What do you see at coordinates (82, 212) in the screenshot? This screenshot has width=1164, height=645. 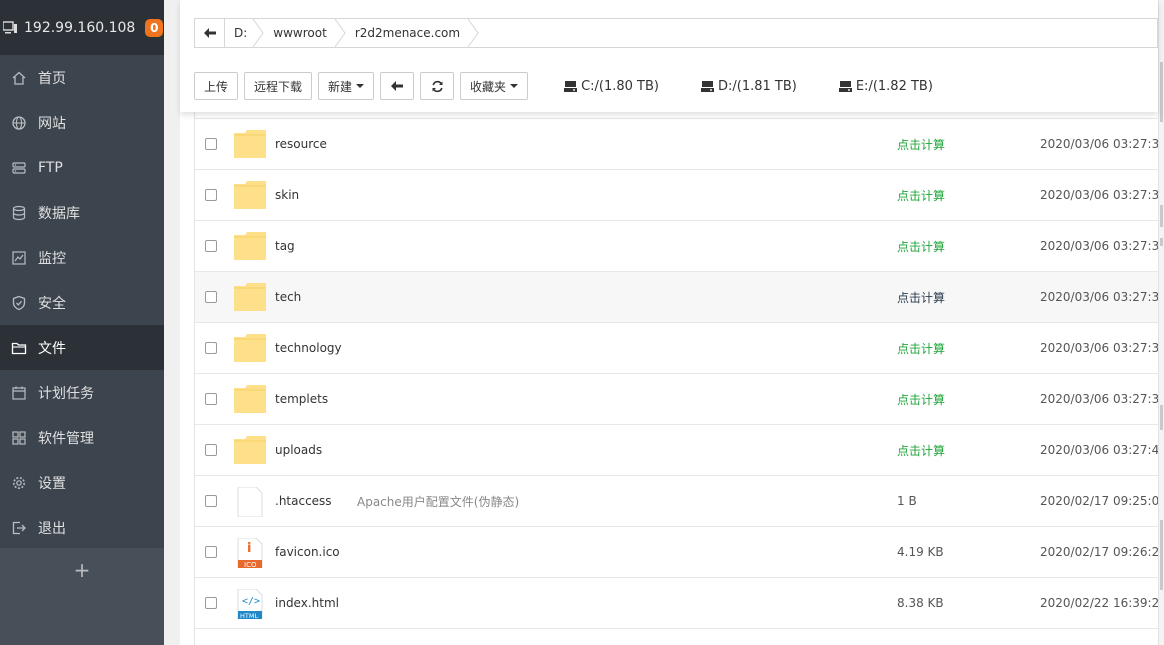 I see `sidebar-item-3: 数据库` at bounding box center [82, 212].